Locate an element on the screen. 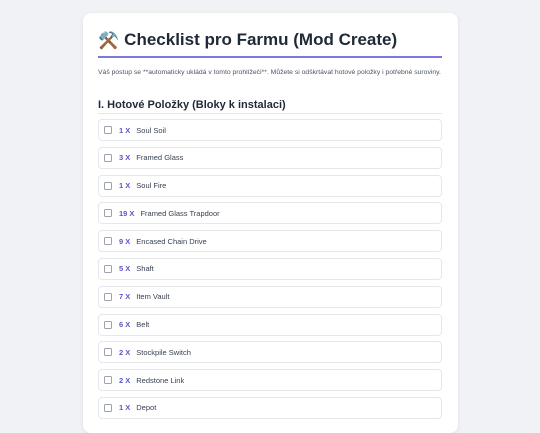  checklist-item: 1 X Depot is located at coordinates (270, 407).